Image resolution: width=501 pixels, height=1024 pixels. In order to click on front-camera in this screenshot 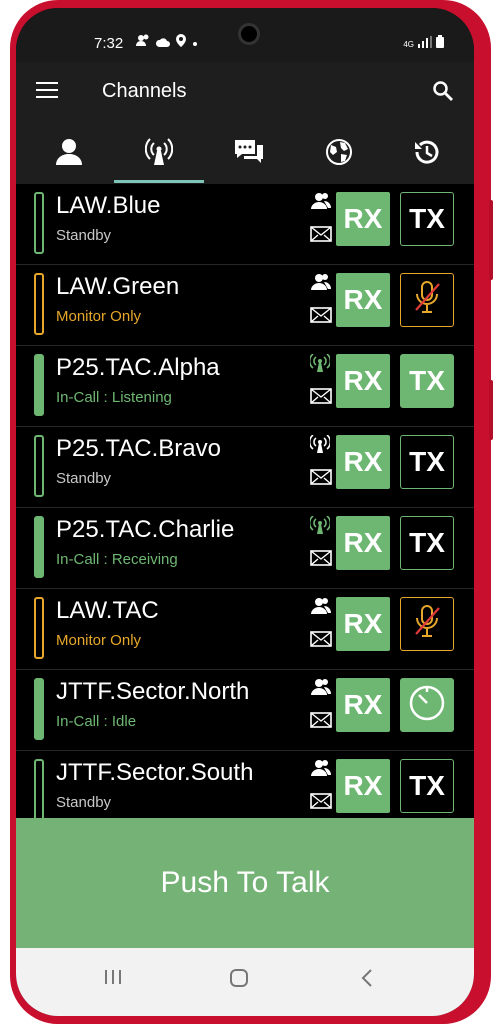, I will do `click(249, 34)`.